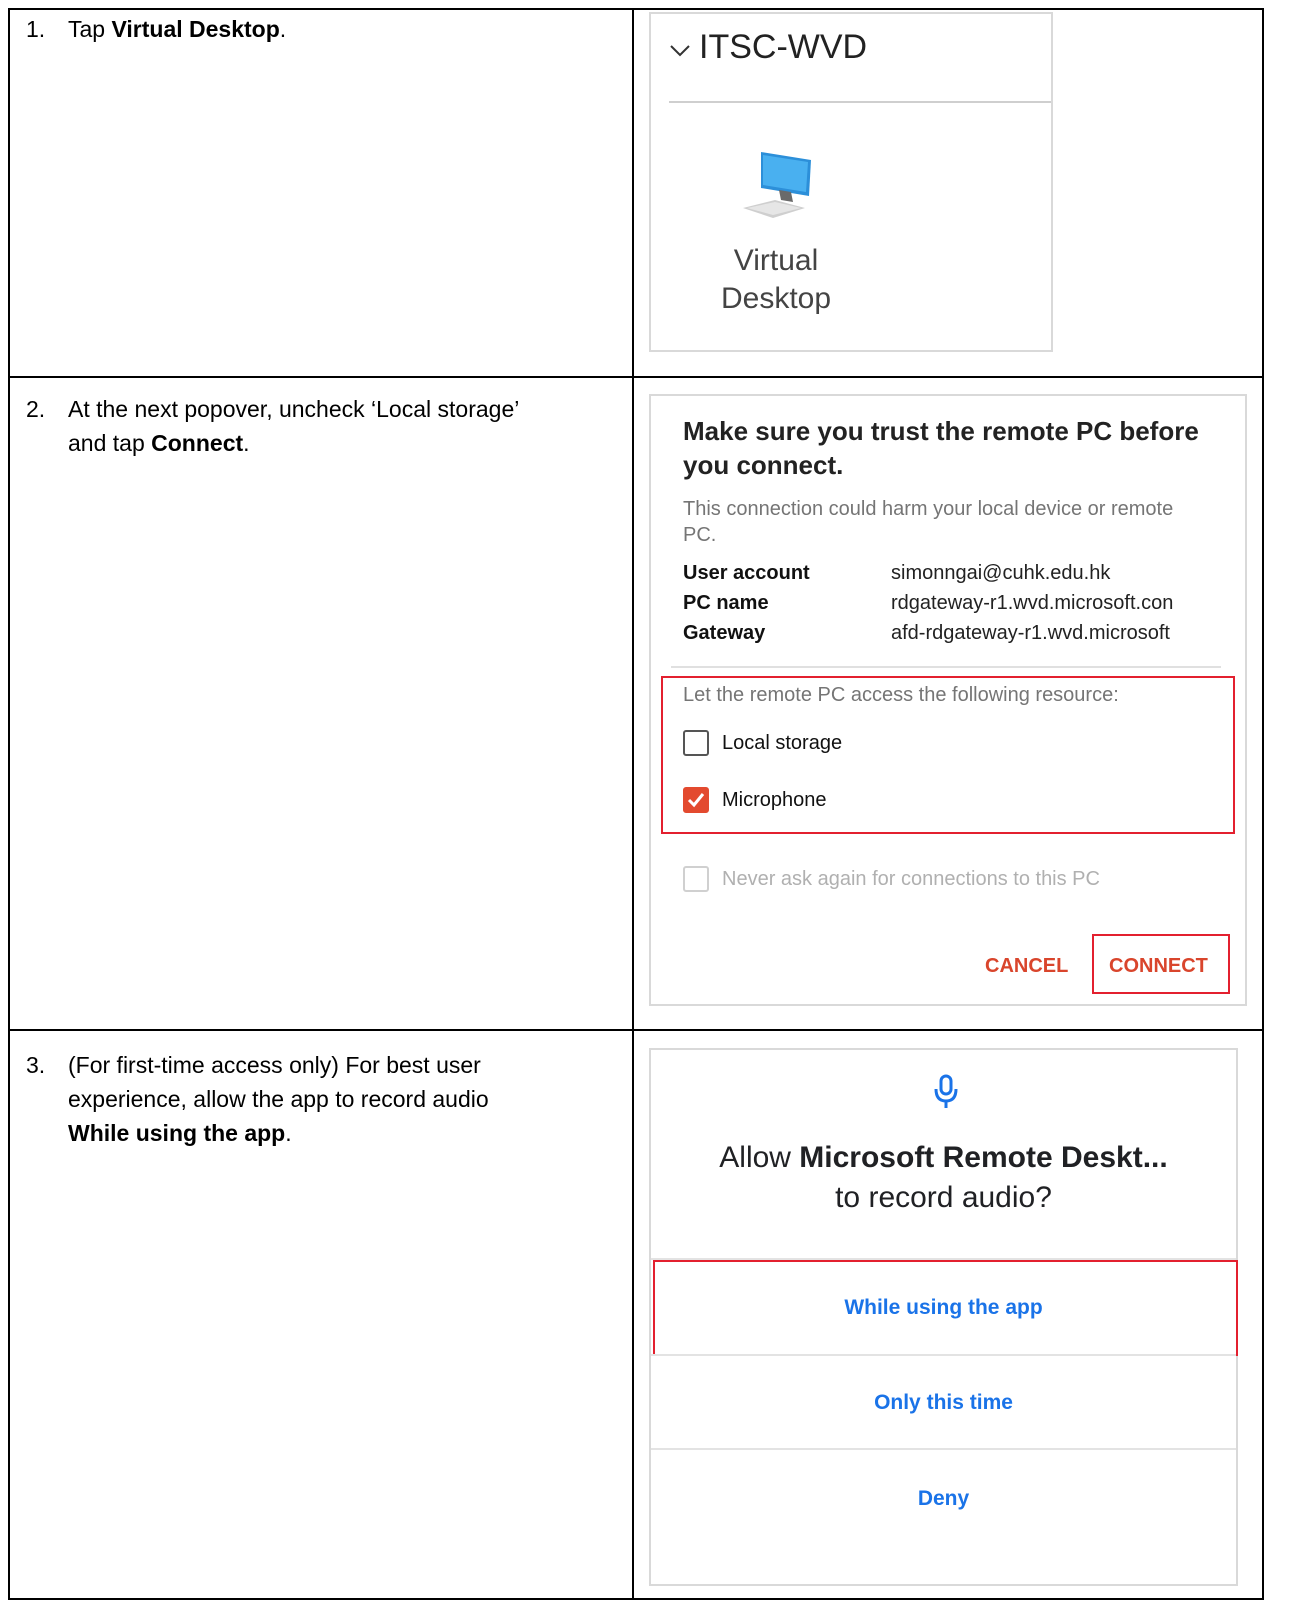 The width and height of the screenshot is (1290, 1601). I want to click on virtual-desktop-label: Virtual Desktop, so click(776, 280).